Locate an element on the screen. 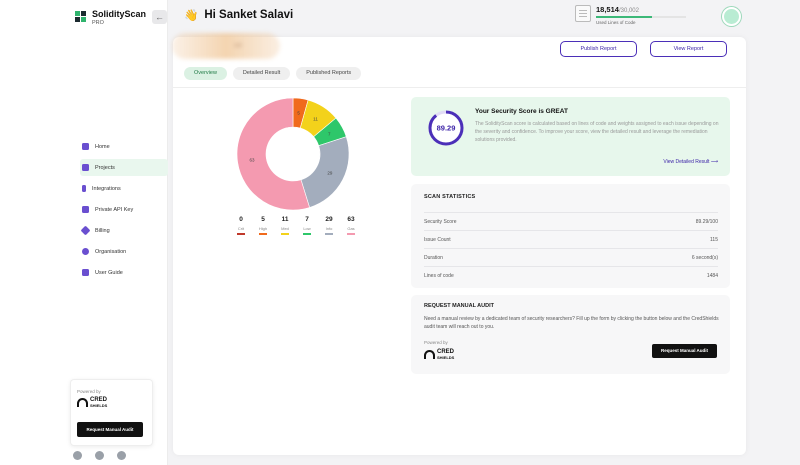 The width and height of the screenshot is (800, 465). severity-label: High is located at coordinates (263, 228).